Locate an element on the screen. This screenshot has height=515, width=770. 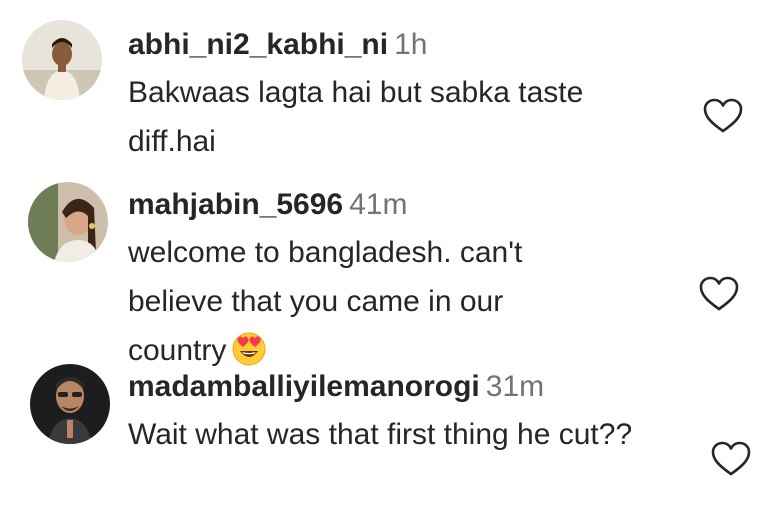
comment-username: mahjabin_5696 is located at coordinates (235, 204).